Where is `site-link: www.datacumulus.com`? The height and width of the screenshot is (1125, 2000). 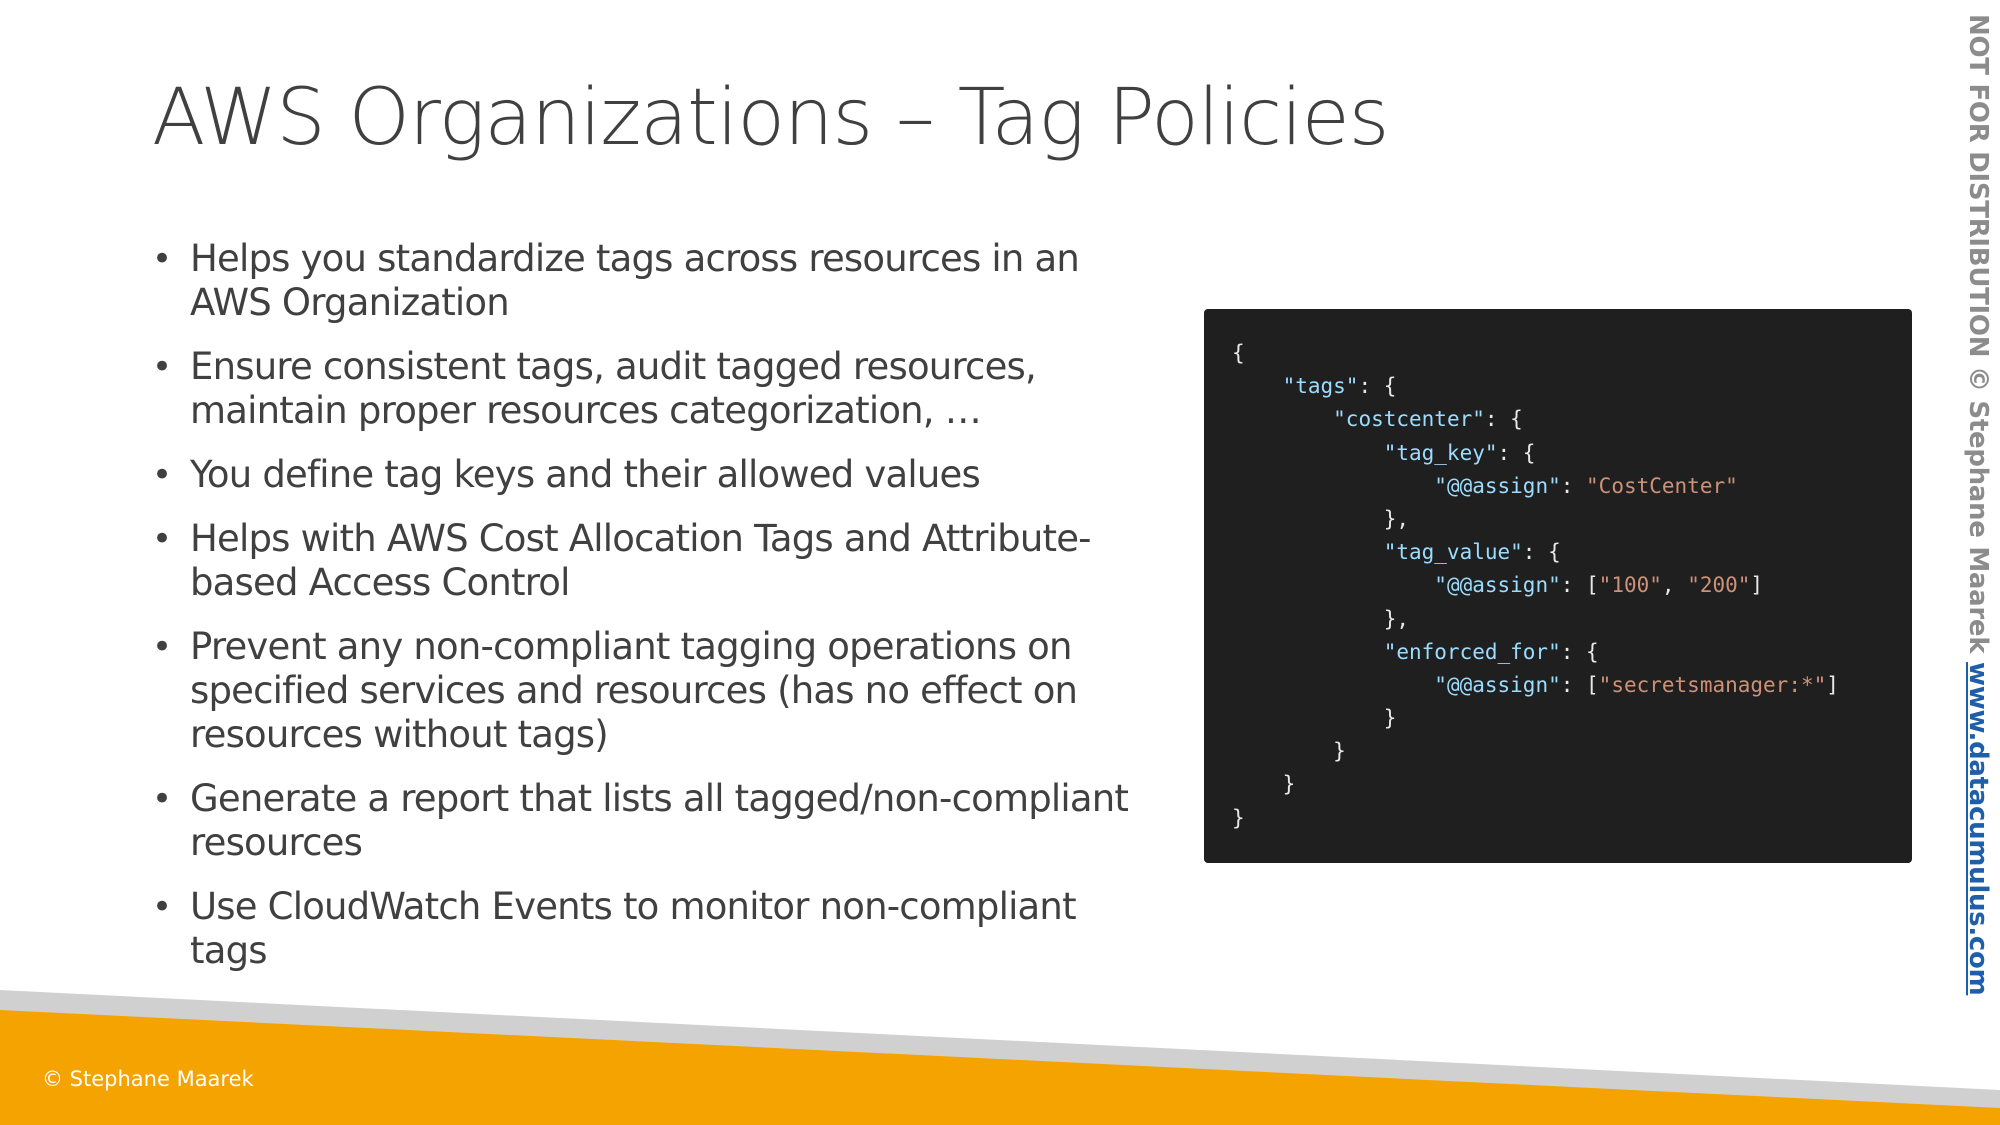
site-link: www.datacumulus.com is located at coordinates (1978, 828).